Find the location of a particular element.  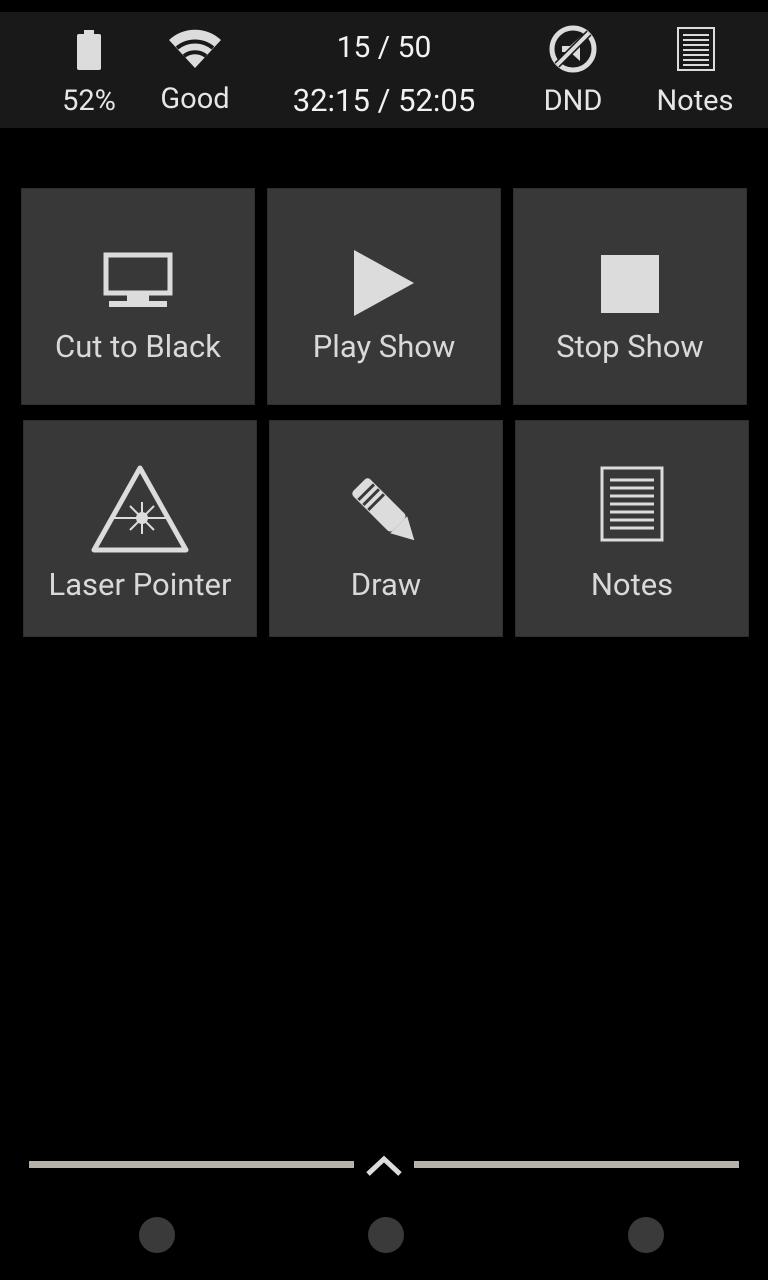

status-panel: 52% Good 15 / 50 32:15 / 52:05 DND Notes is located at coordinates (384, 70).